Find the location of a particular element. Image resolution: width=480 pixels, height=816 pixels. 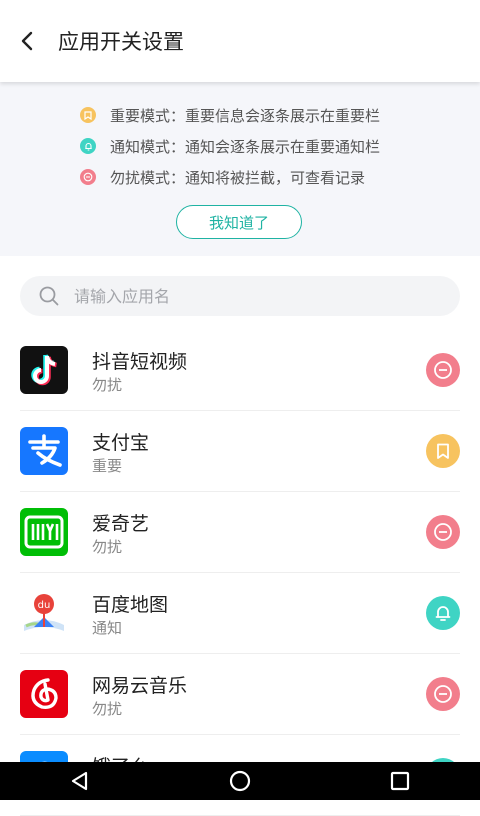

iqiyi-icon is located at coordinates (44, 532).